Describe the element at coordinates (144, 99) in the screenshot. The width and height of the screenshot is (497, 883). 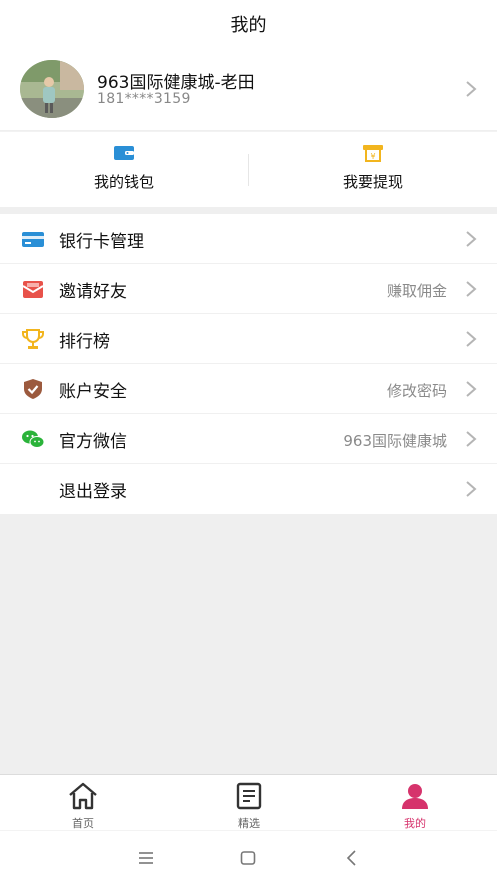
I see `profile-phone: 181****3159` at that location.